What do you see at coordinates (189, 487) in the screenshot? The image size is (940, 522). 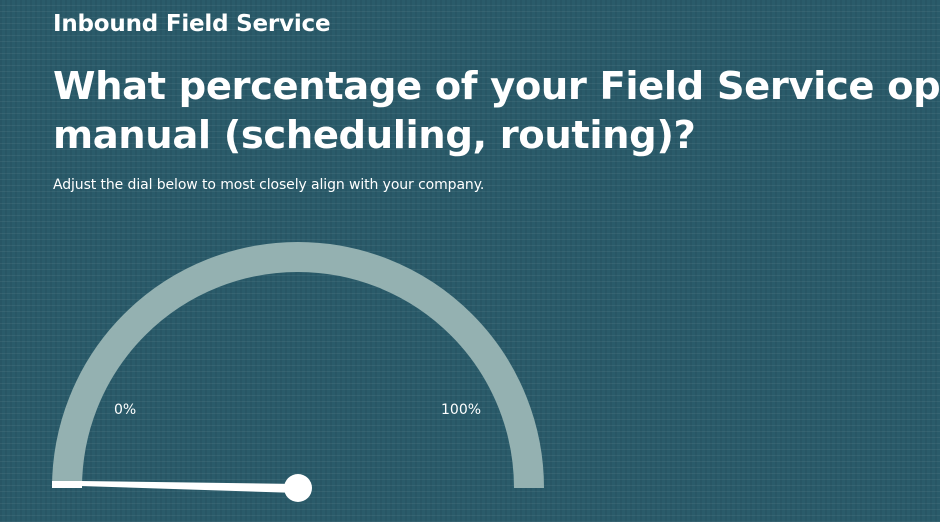 I see `dial-needle` at bounding box center [189, 487].